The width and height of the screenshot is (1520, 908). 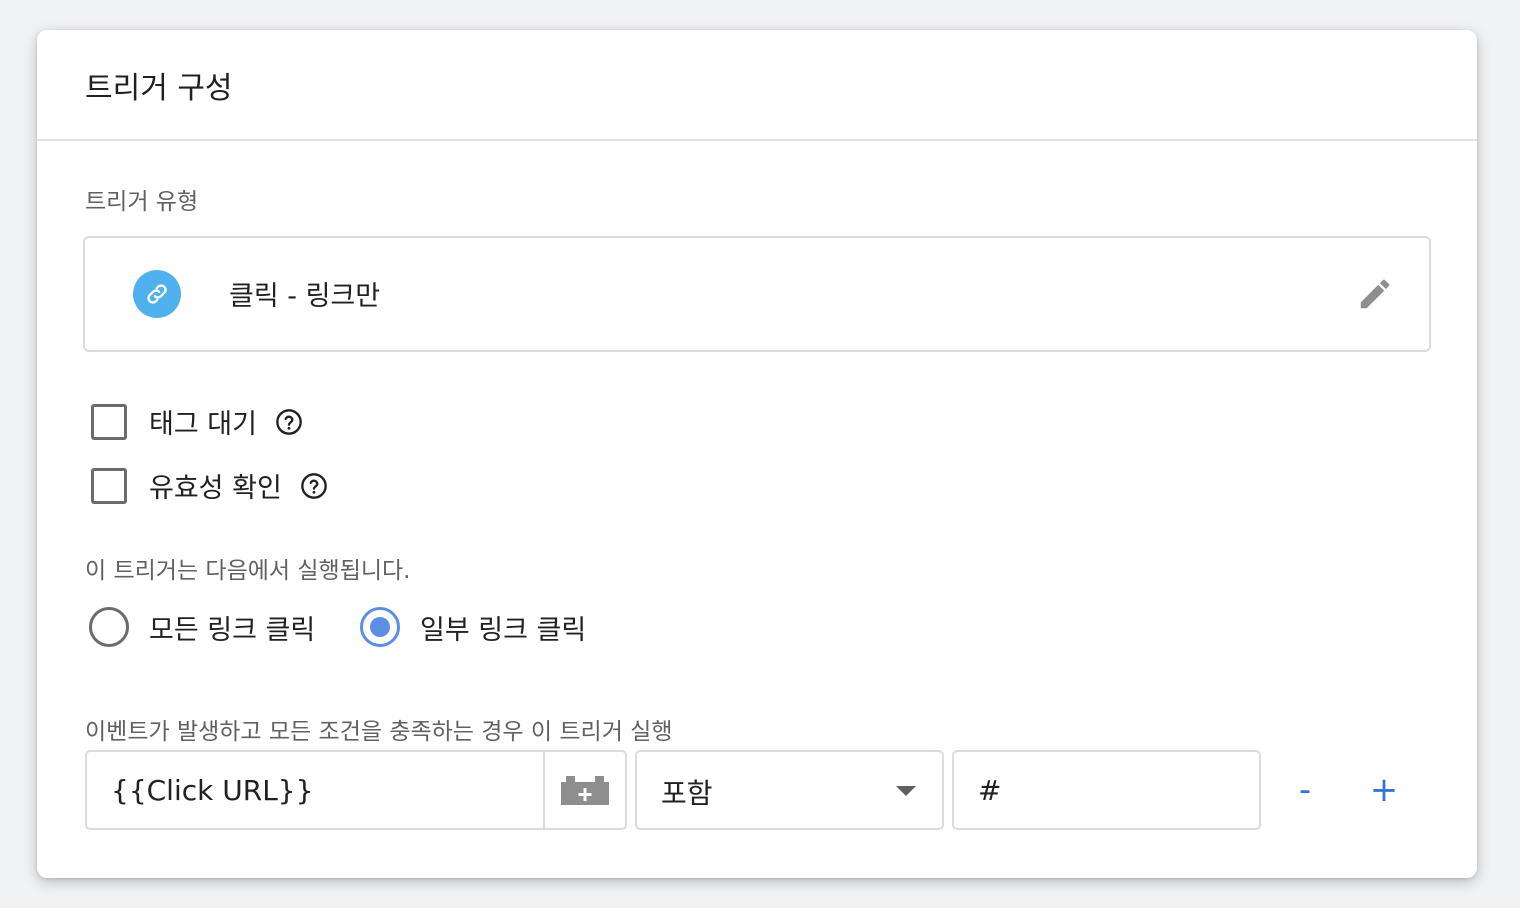 I want to click on link-icon, so click(x=157, y=294).